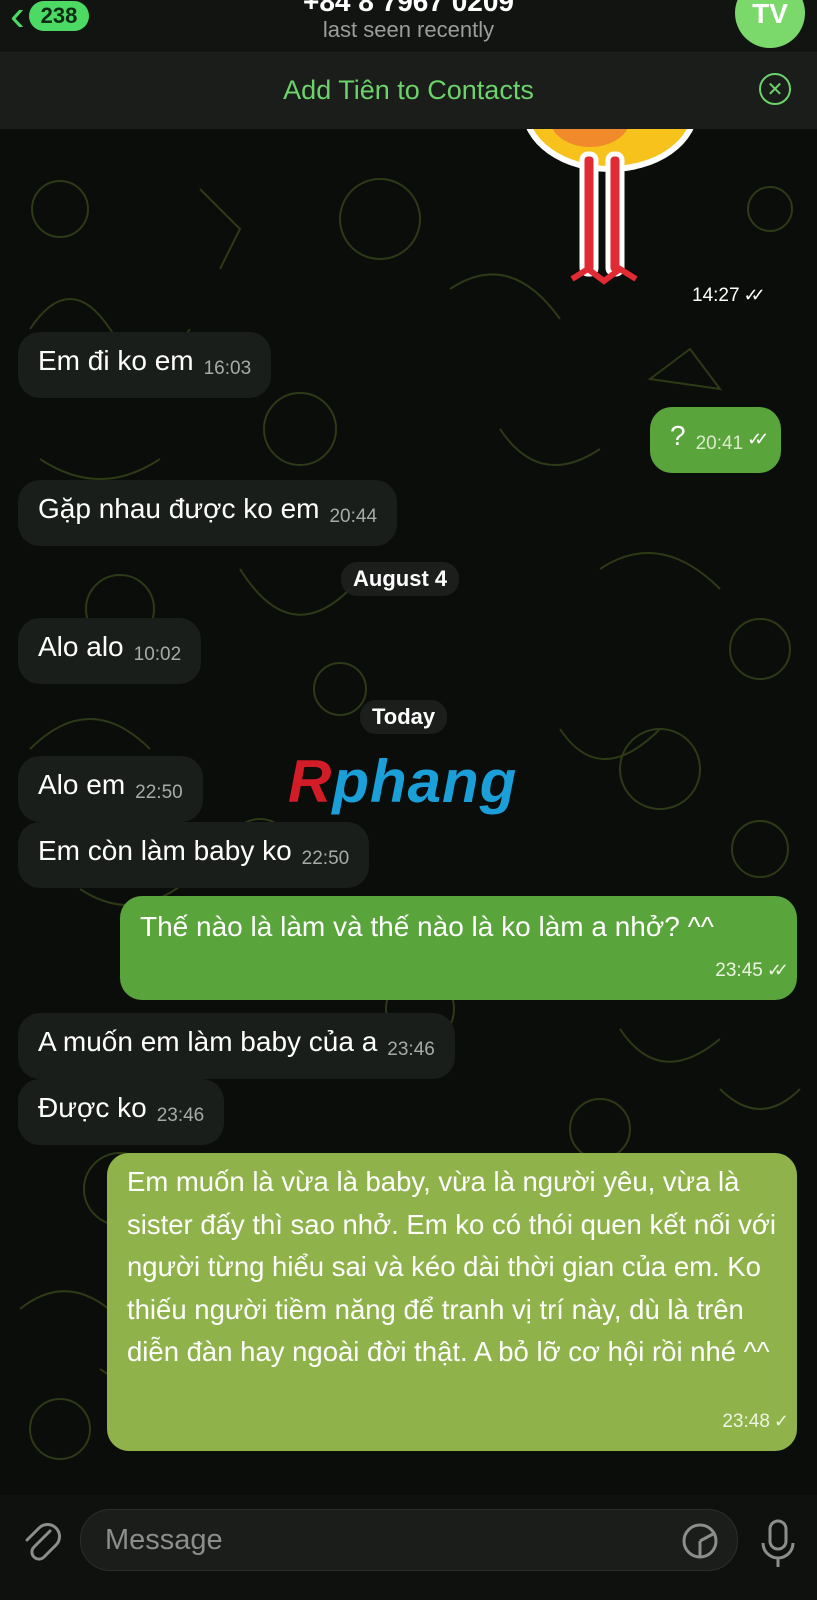 This screenshot has height=1600, width=817. I want to click on message-bubble-out: ? 20:41 ✓✓, so click(716, 440).